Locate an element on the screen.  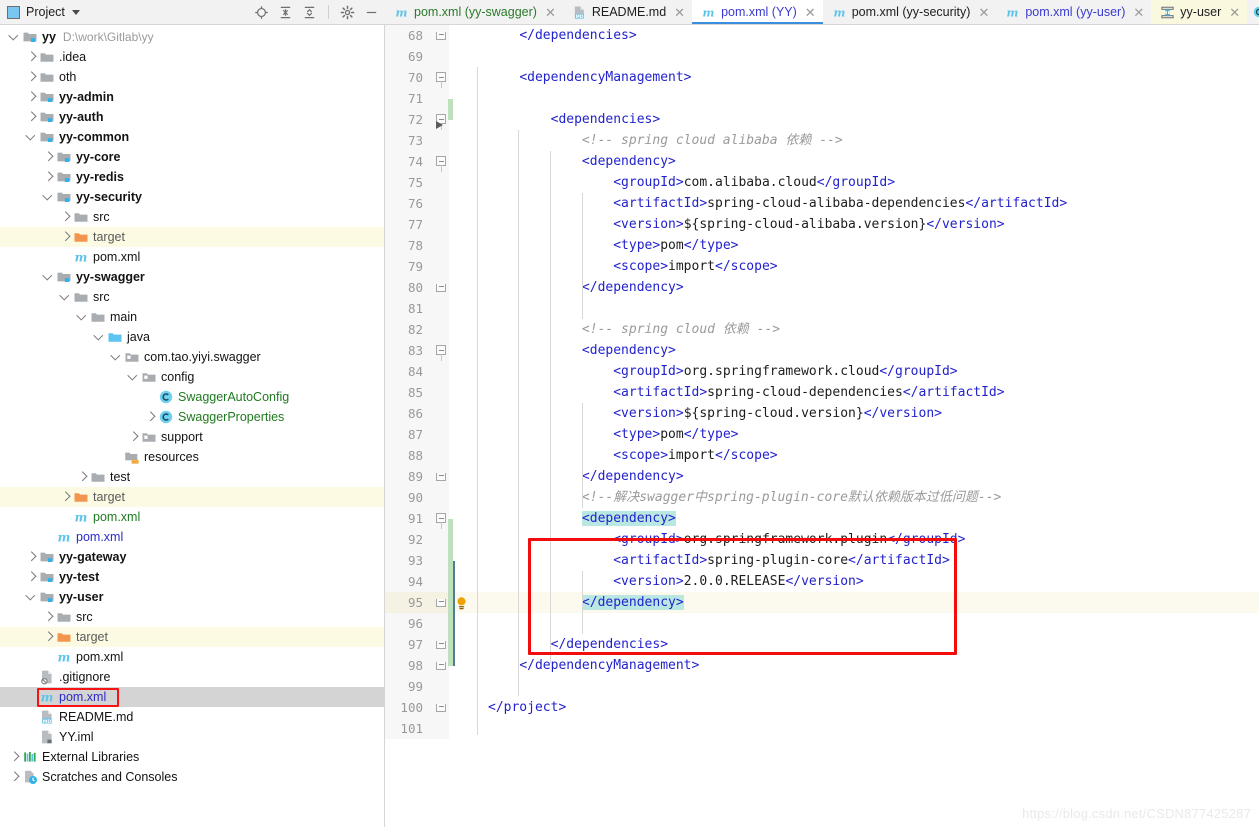
tree-row: main is located at coordinates (192, 317).